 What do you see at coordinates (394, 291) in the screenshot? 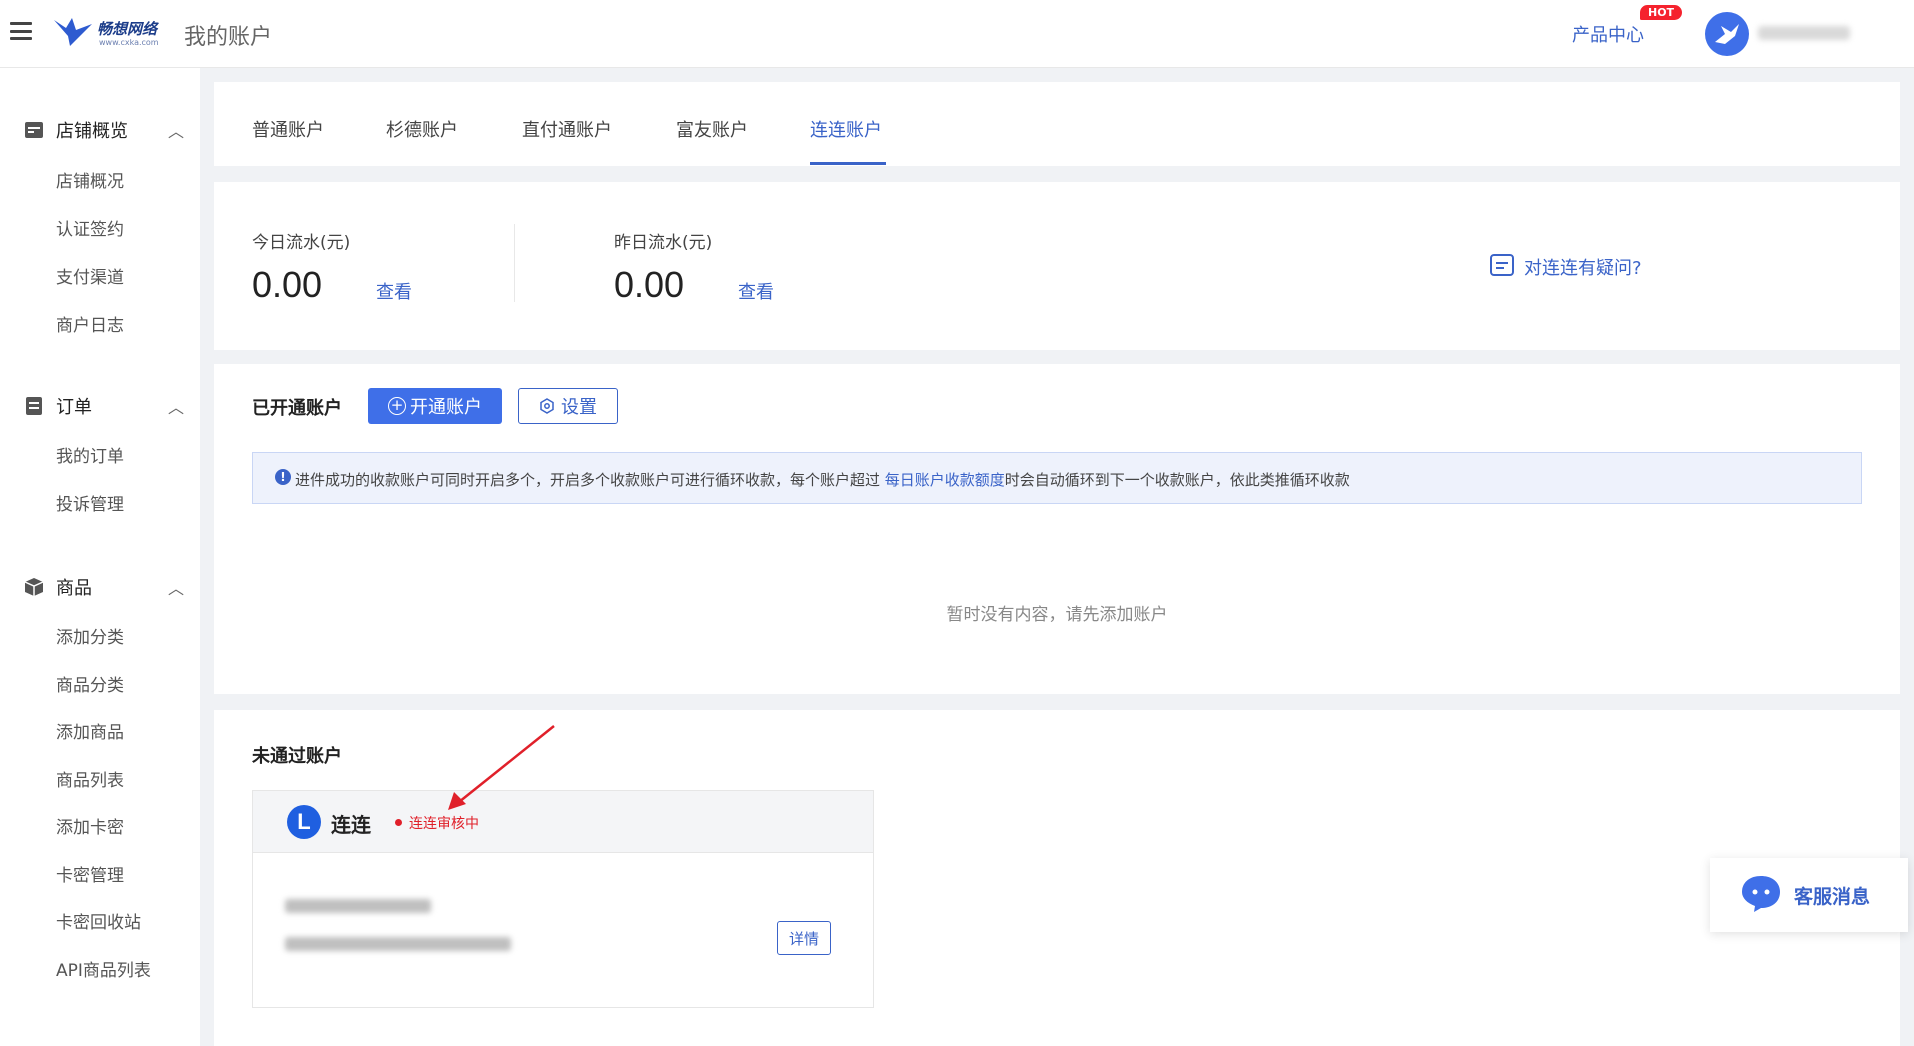
I see `today-view-link: 查看` at bounding box center [394, 291].